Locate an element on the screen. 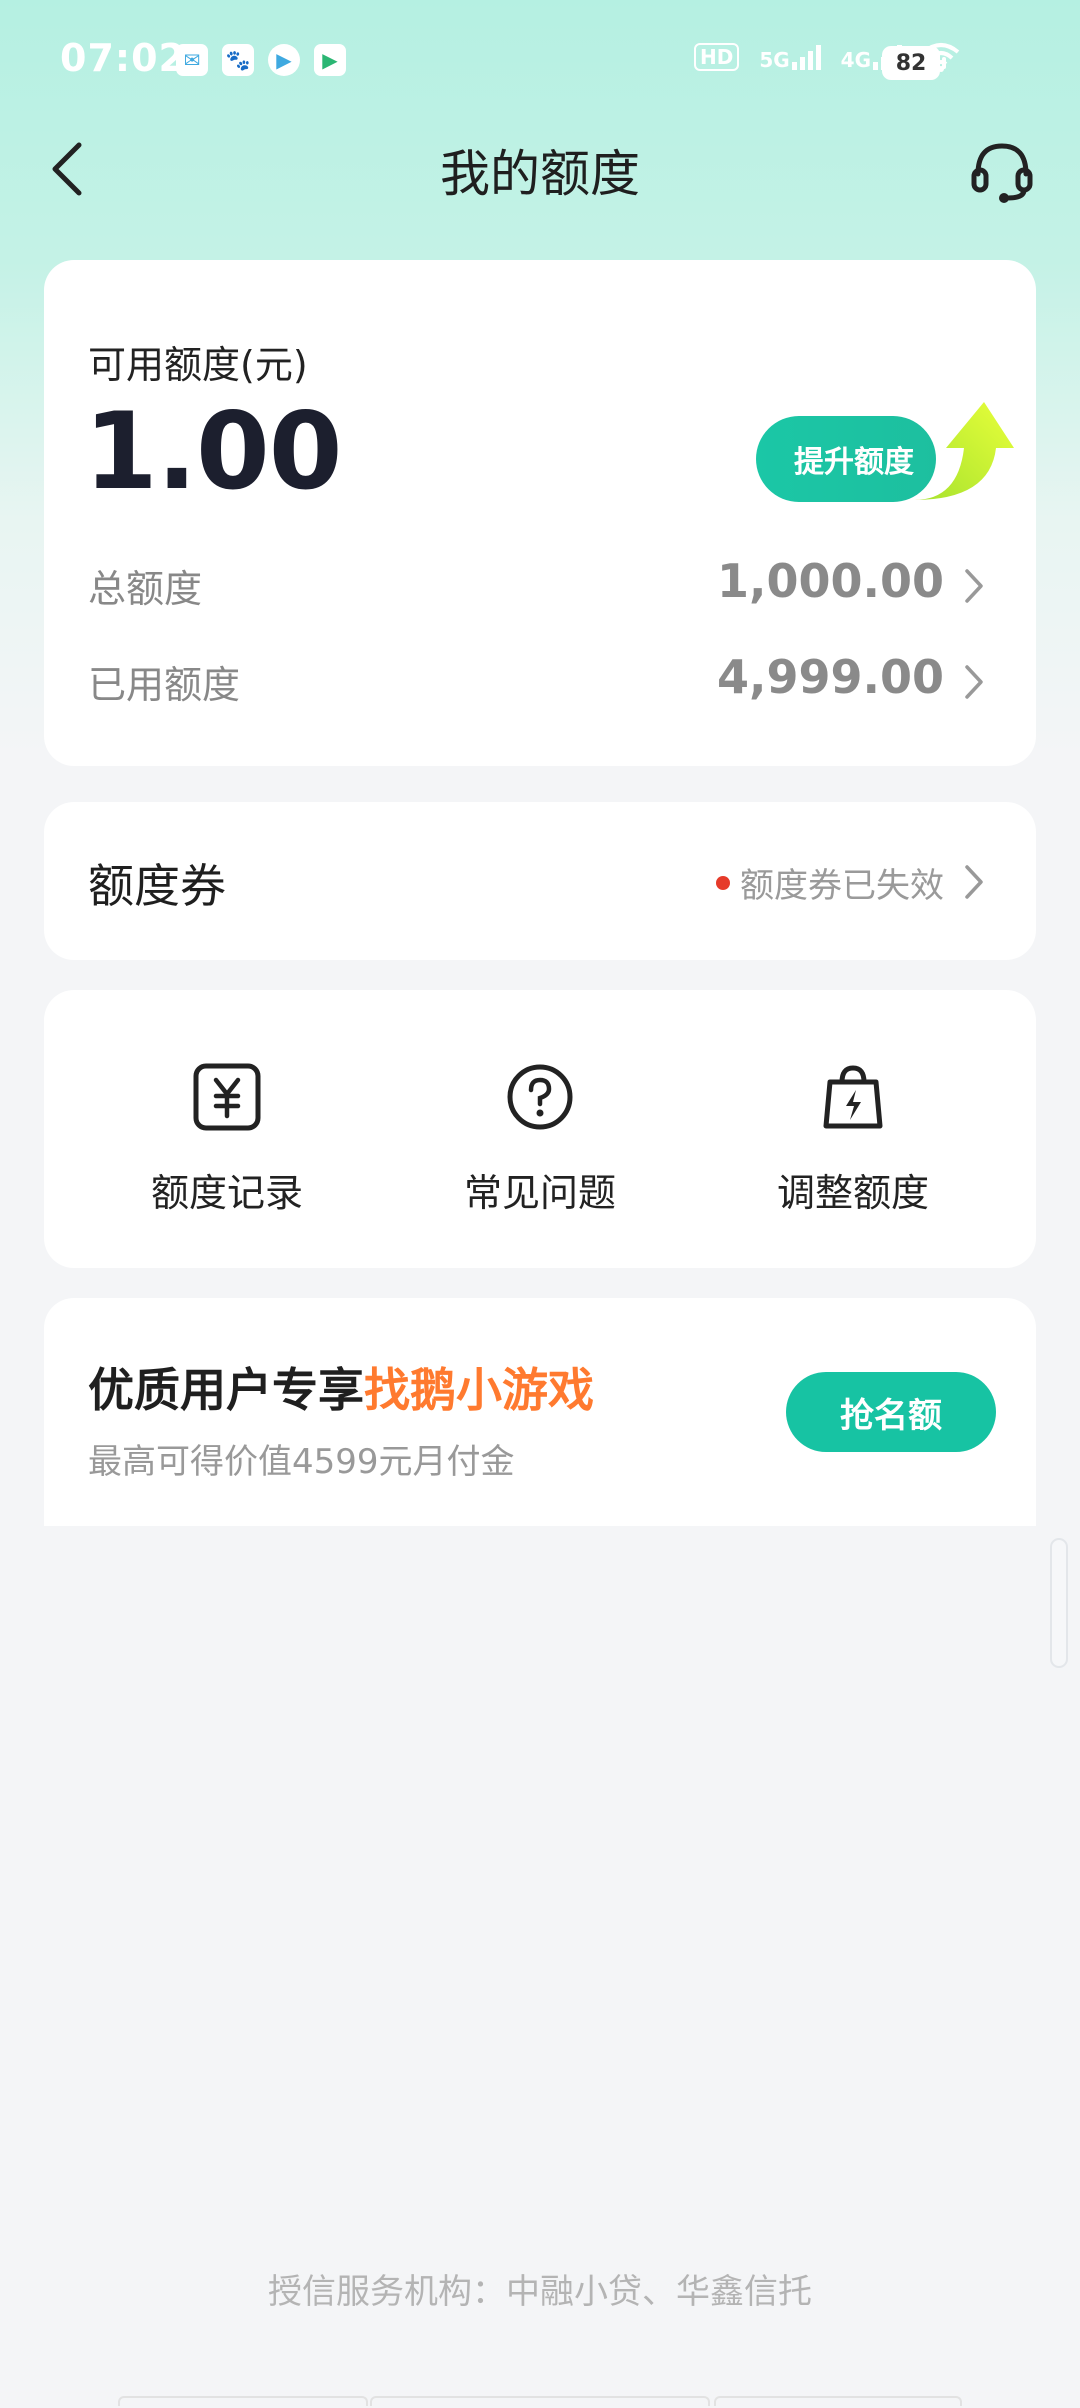 Image resolution: width=1080 pixels, height=2408 pixels. battery-indicator: 82 is located at coordinates (914, 63).